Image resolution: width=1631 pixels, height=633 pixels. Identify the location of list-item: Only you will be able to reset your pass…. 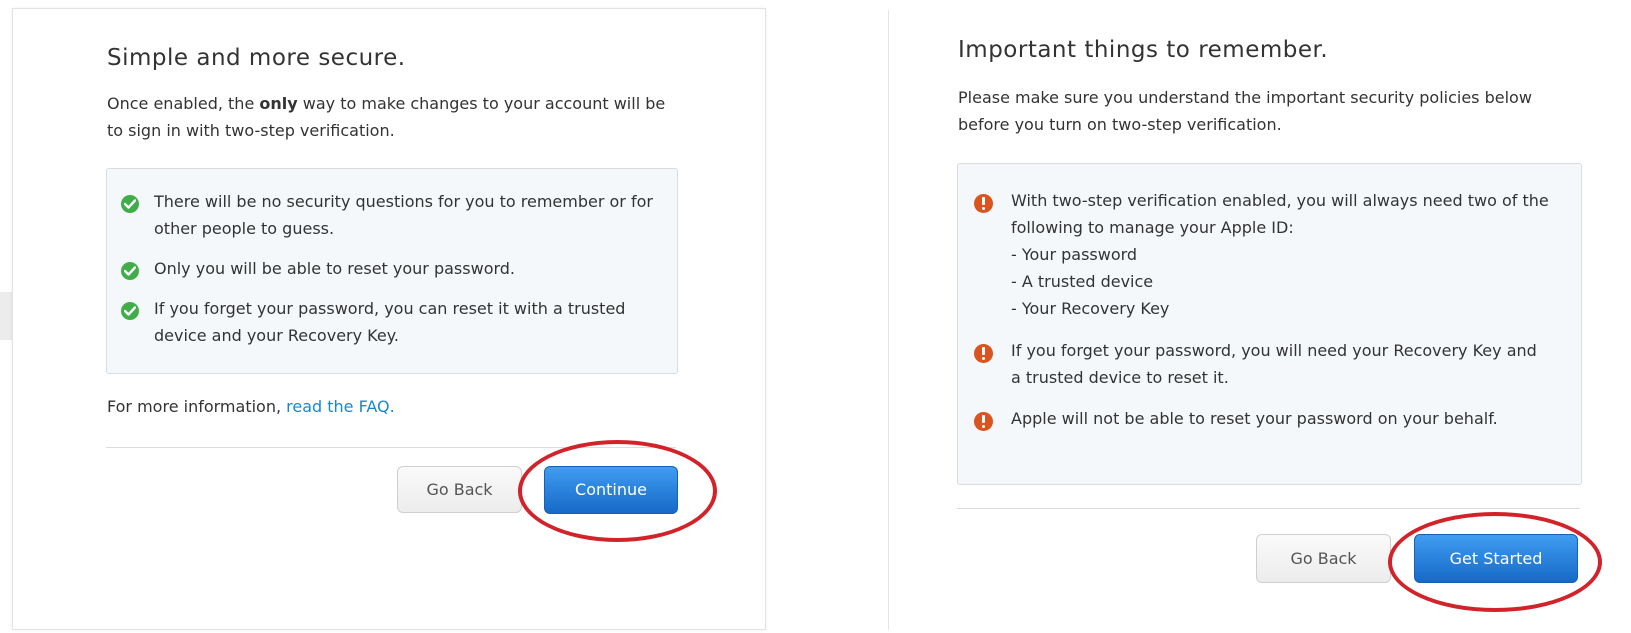
(335, 268).